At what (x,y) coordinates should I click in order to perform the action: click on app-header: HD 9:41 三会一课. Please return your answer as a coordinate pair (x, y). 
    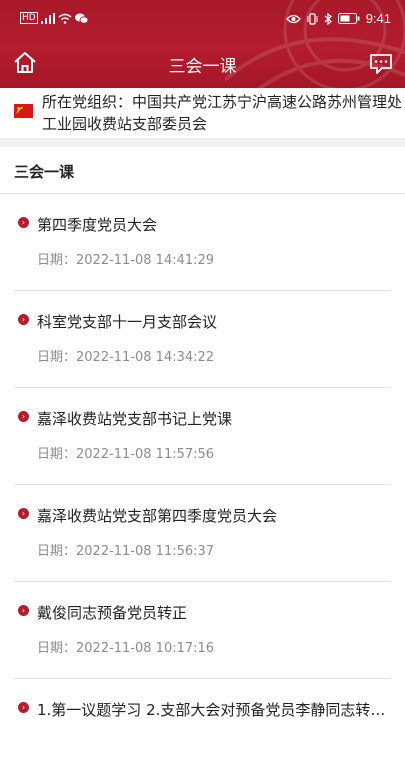
    Looking at the image, I should click on (202, 44).